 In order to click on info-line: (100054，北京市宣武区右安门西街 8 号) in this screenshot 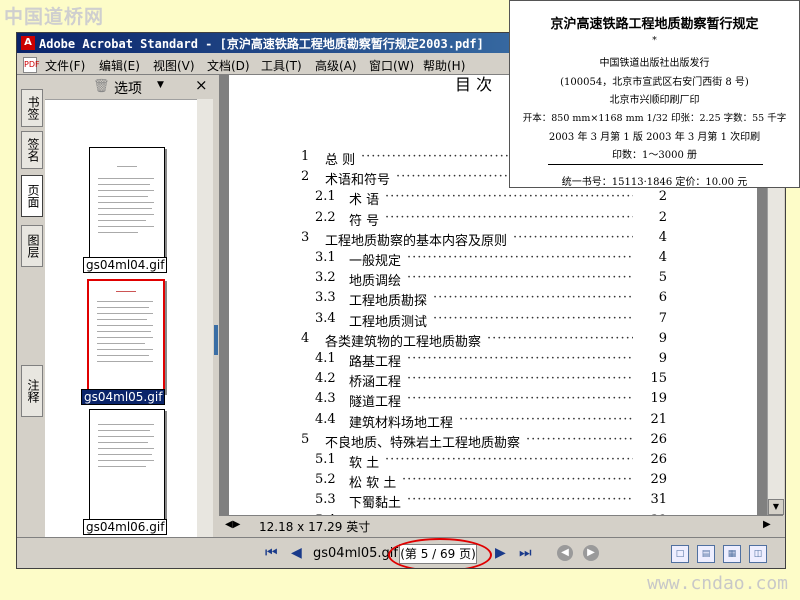, I will do `click(654, 82)`.